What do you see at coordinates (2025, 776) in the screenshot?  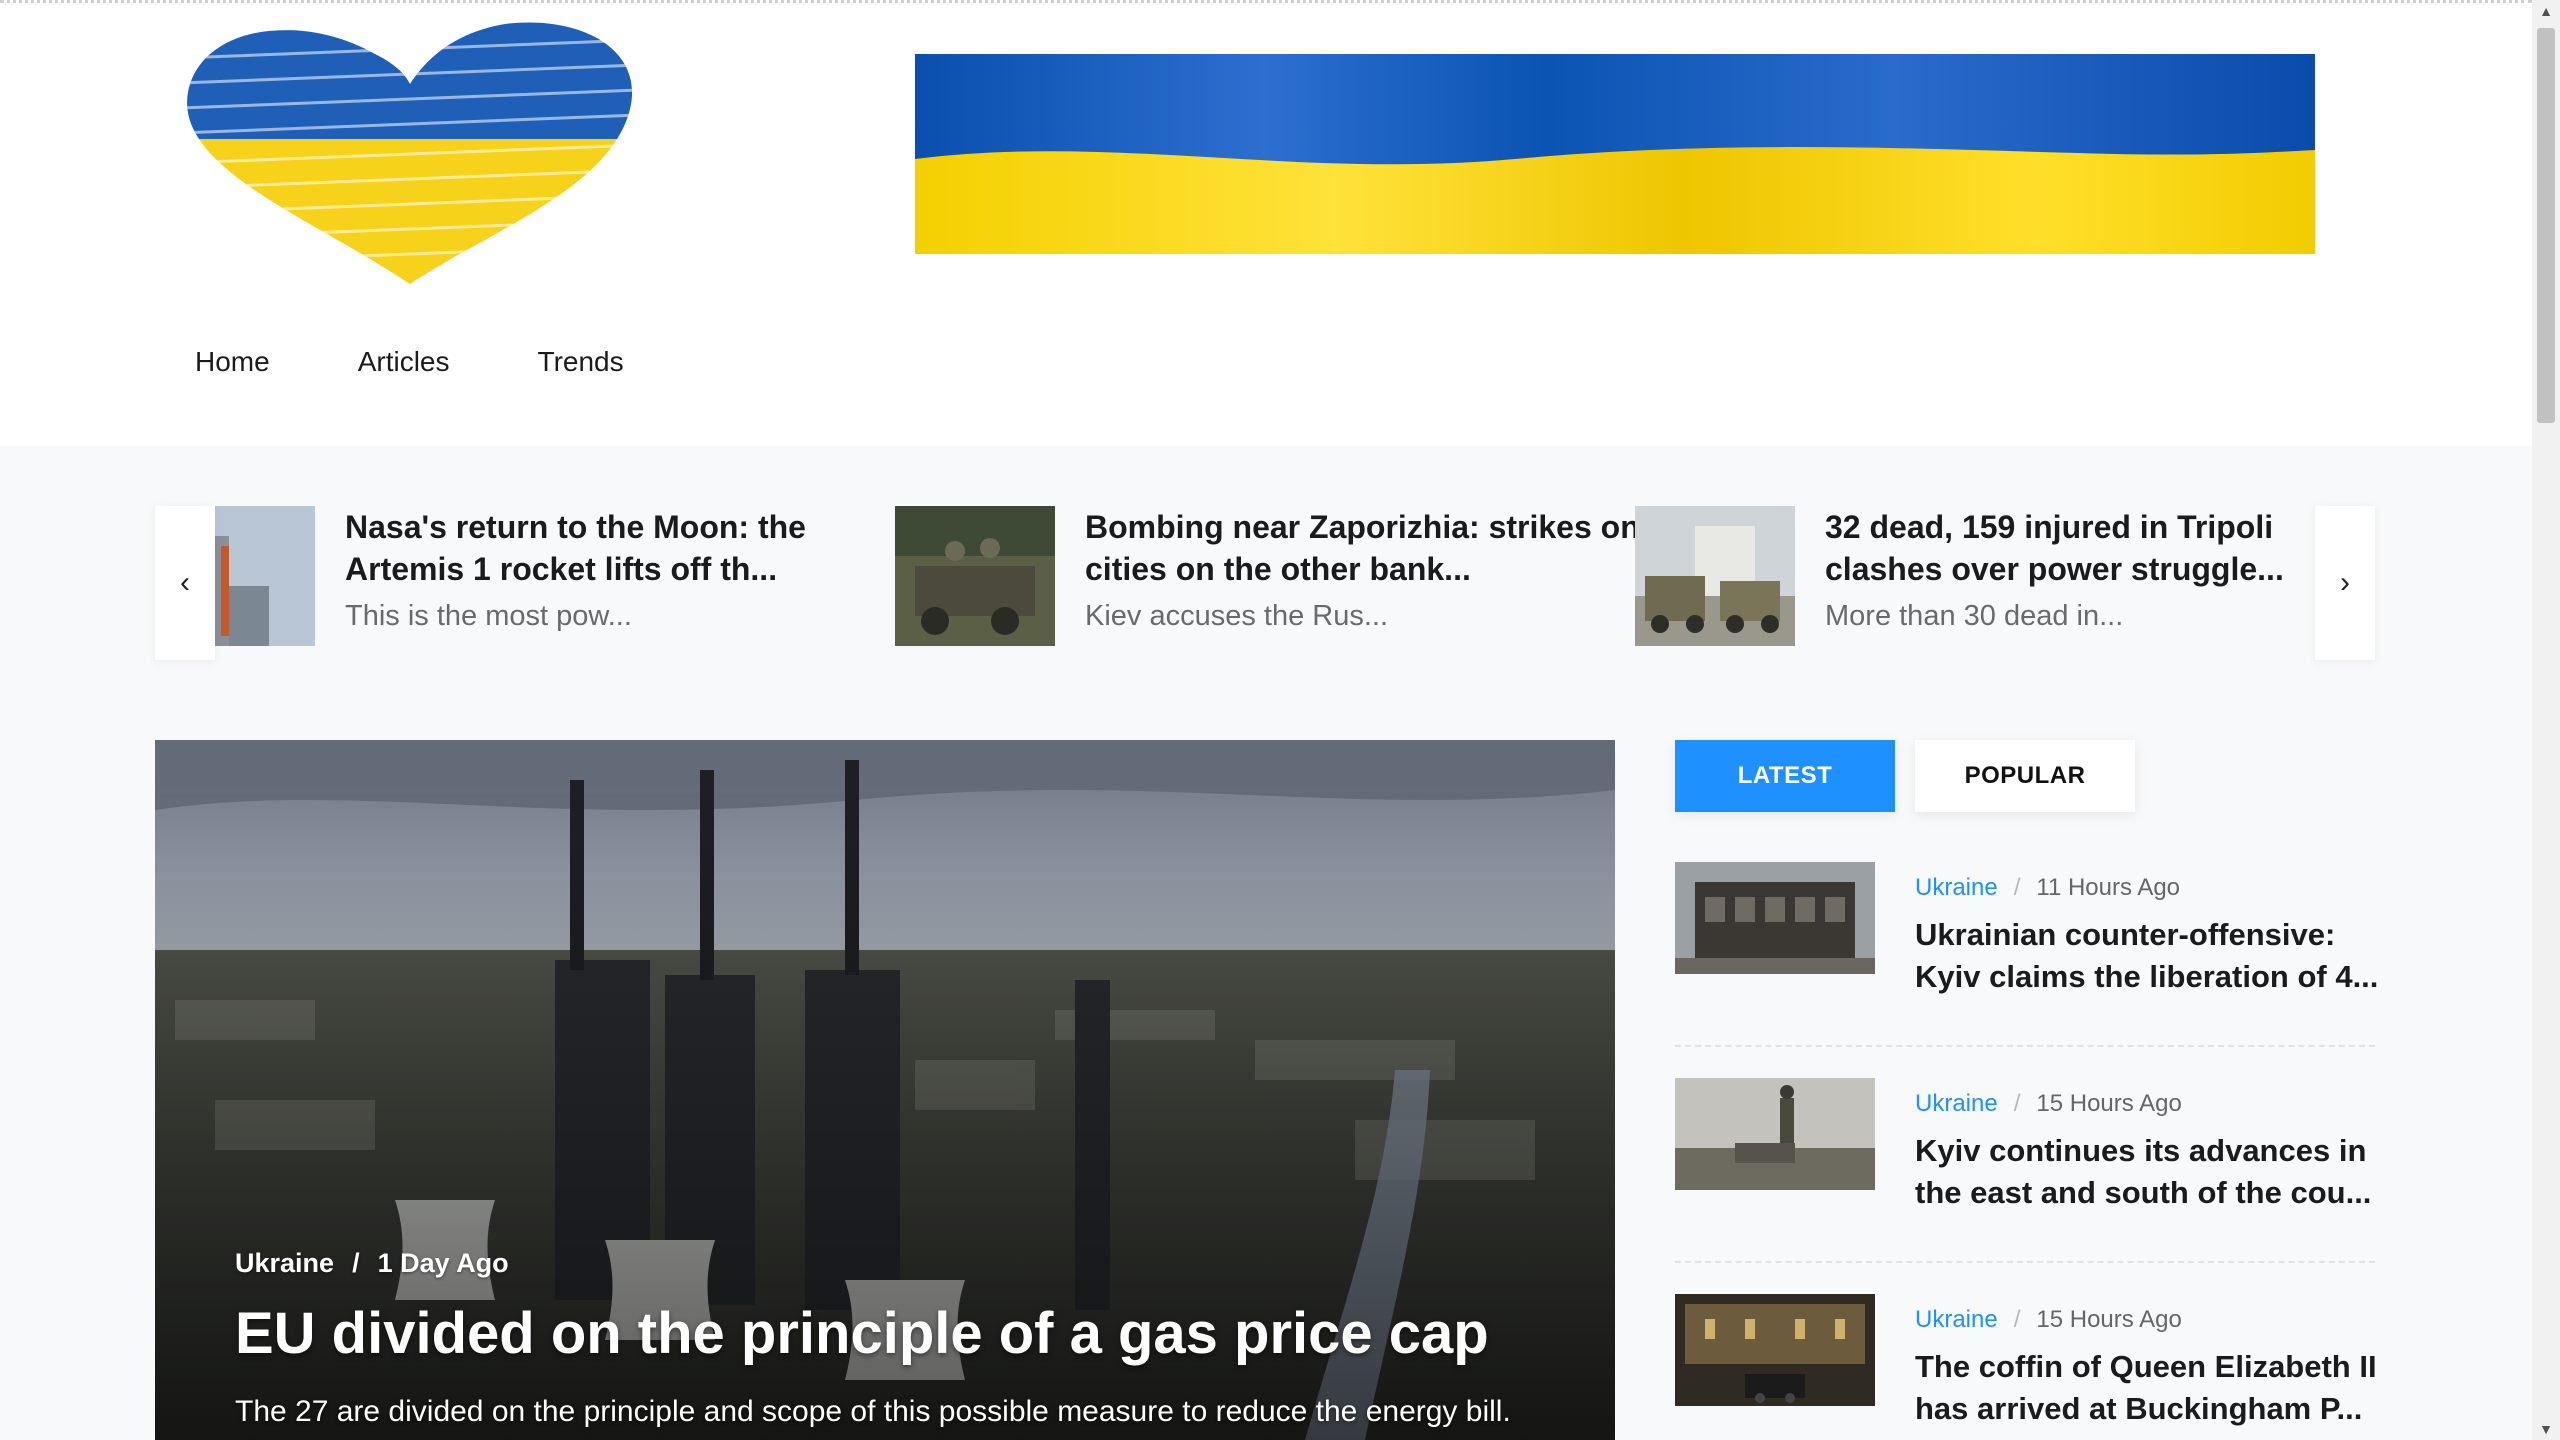 I see `tab-popular: POPULAR` at bounding box center [2025, 776].